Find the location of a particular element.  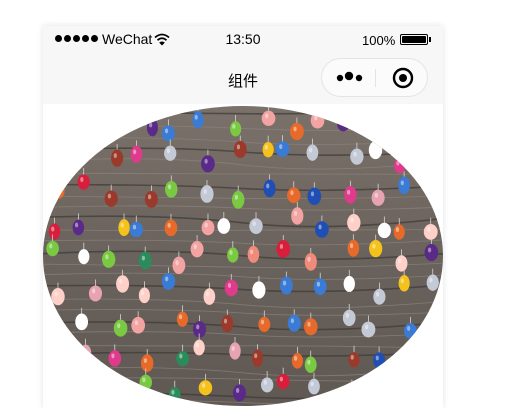

status-bar: WeChat 13:50 100% is located at coordinates (243, 40).